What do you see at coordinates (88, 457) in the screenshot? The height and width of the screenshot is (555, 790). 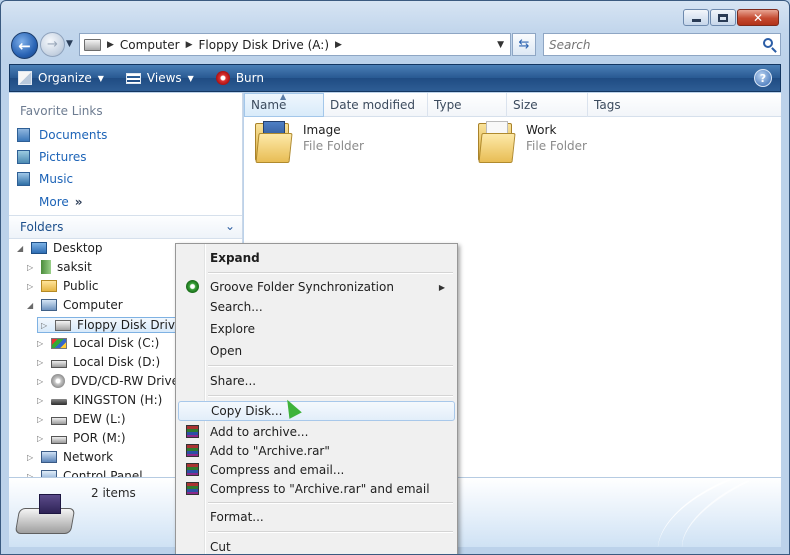 I see `tree-item-label: Network` at bounding box center [88, 457].